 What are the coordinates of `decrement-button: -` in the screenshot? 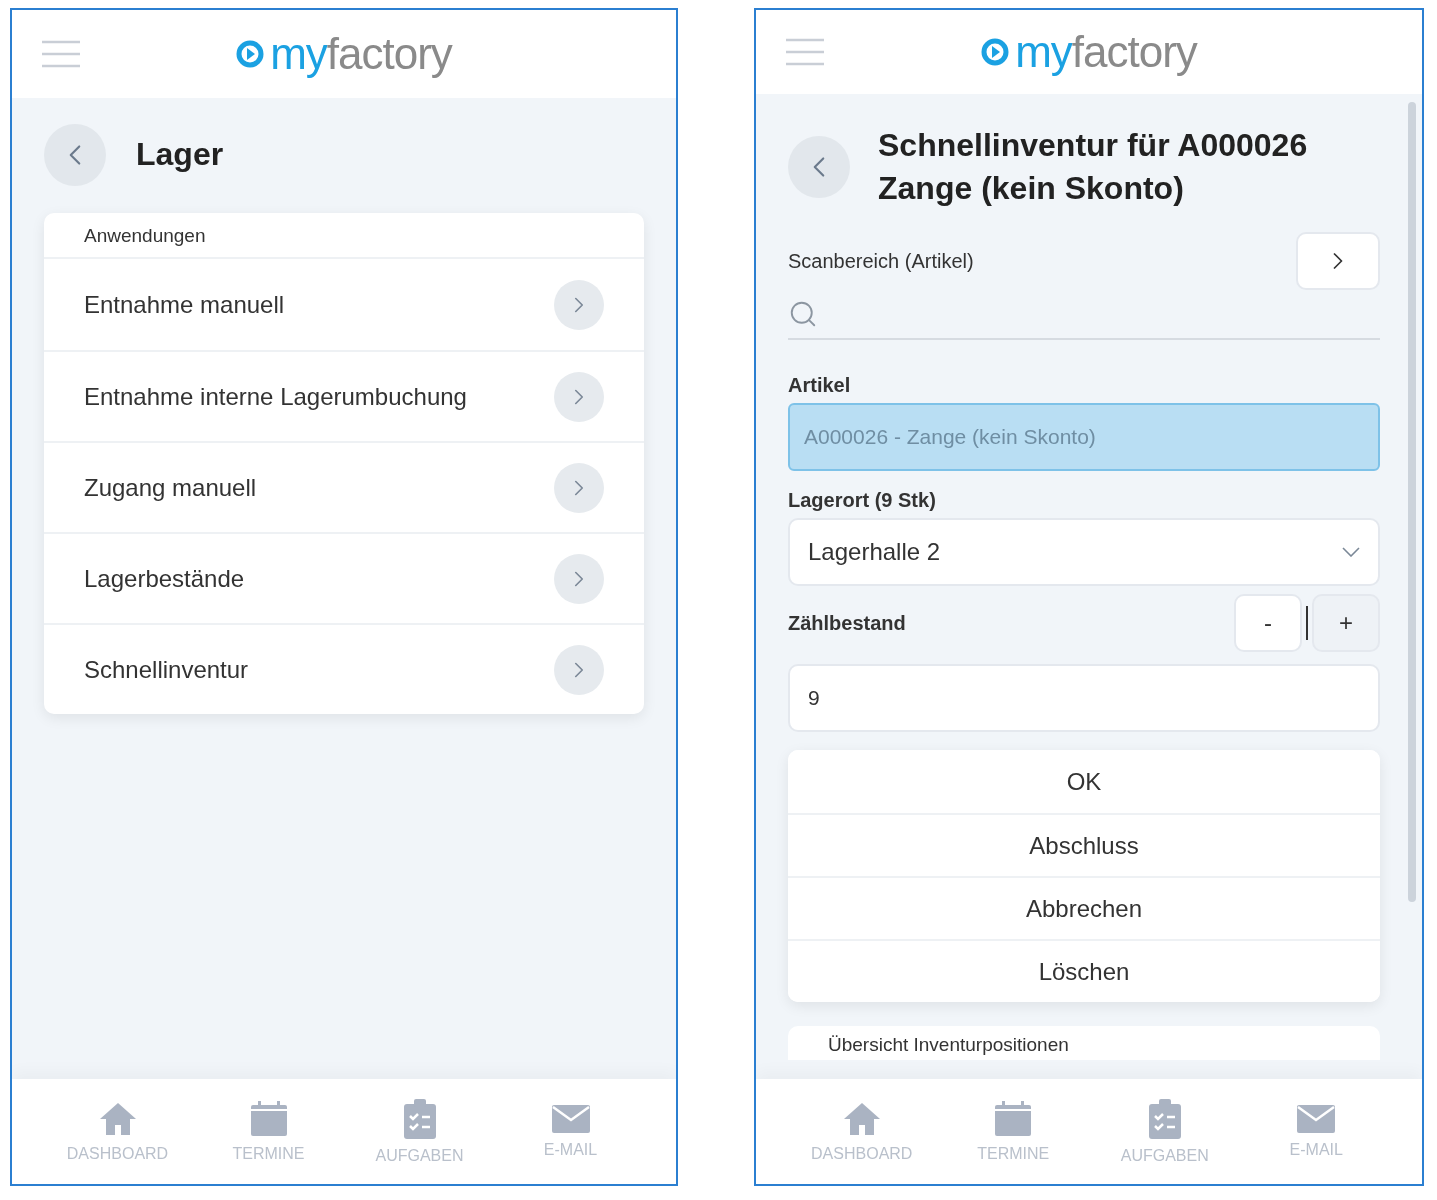 It's located at (1268, 623).